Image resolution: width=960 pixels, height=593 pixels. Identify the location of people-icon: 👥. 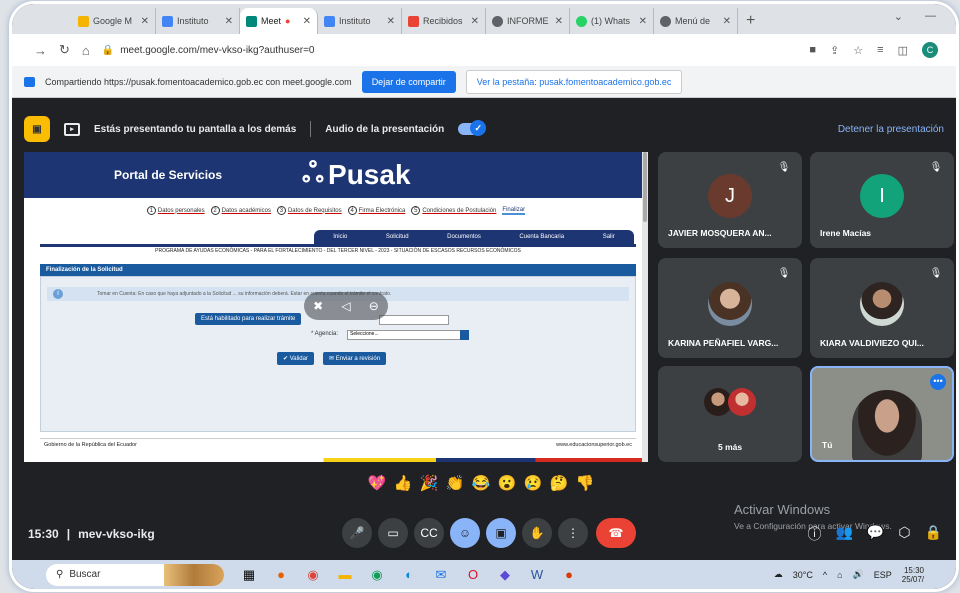
(843, 534).